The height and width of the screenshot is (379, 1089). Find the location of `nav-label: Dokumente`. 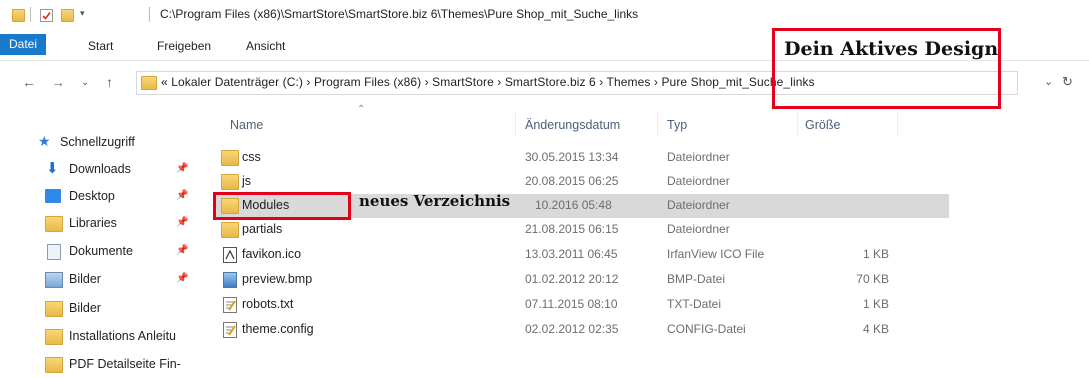

nav-label: Dokumente is located at coordinates (101, 251).